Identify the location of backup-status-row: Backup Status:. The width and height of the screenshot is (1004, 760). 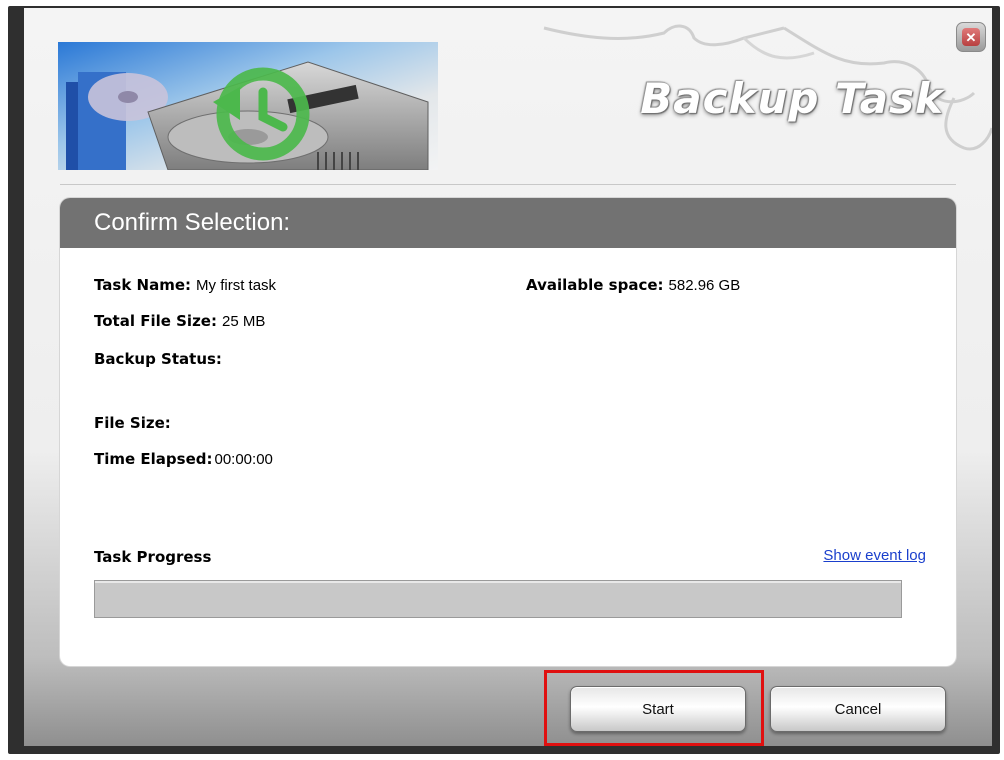
(160, 359).